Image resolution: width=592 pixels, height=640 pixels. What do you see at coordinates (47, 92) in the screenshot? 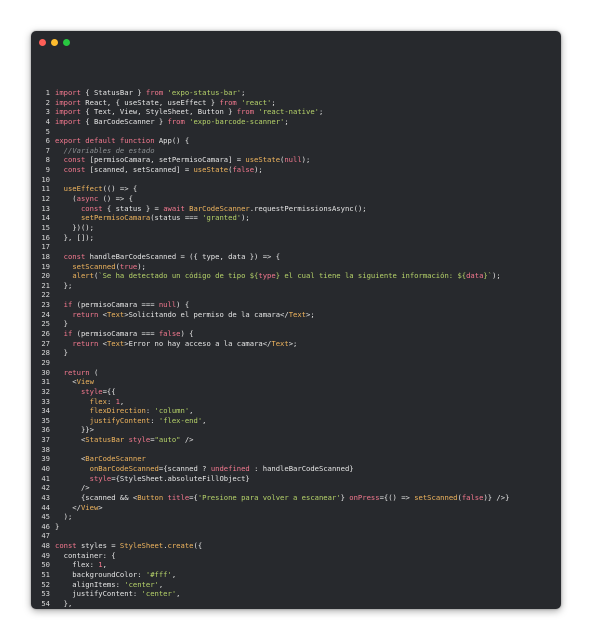
I see `line-number: 1` at bounding box center [47, 92].